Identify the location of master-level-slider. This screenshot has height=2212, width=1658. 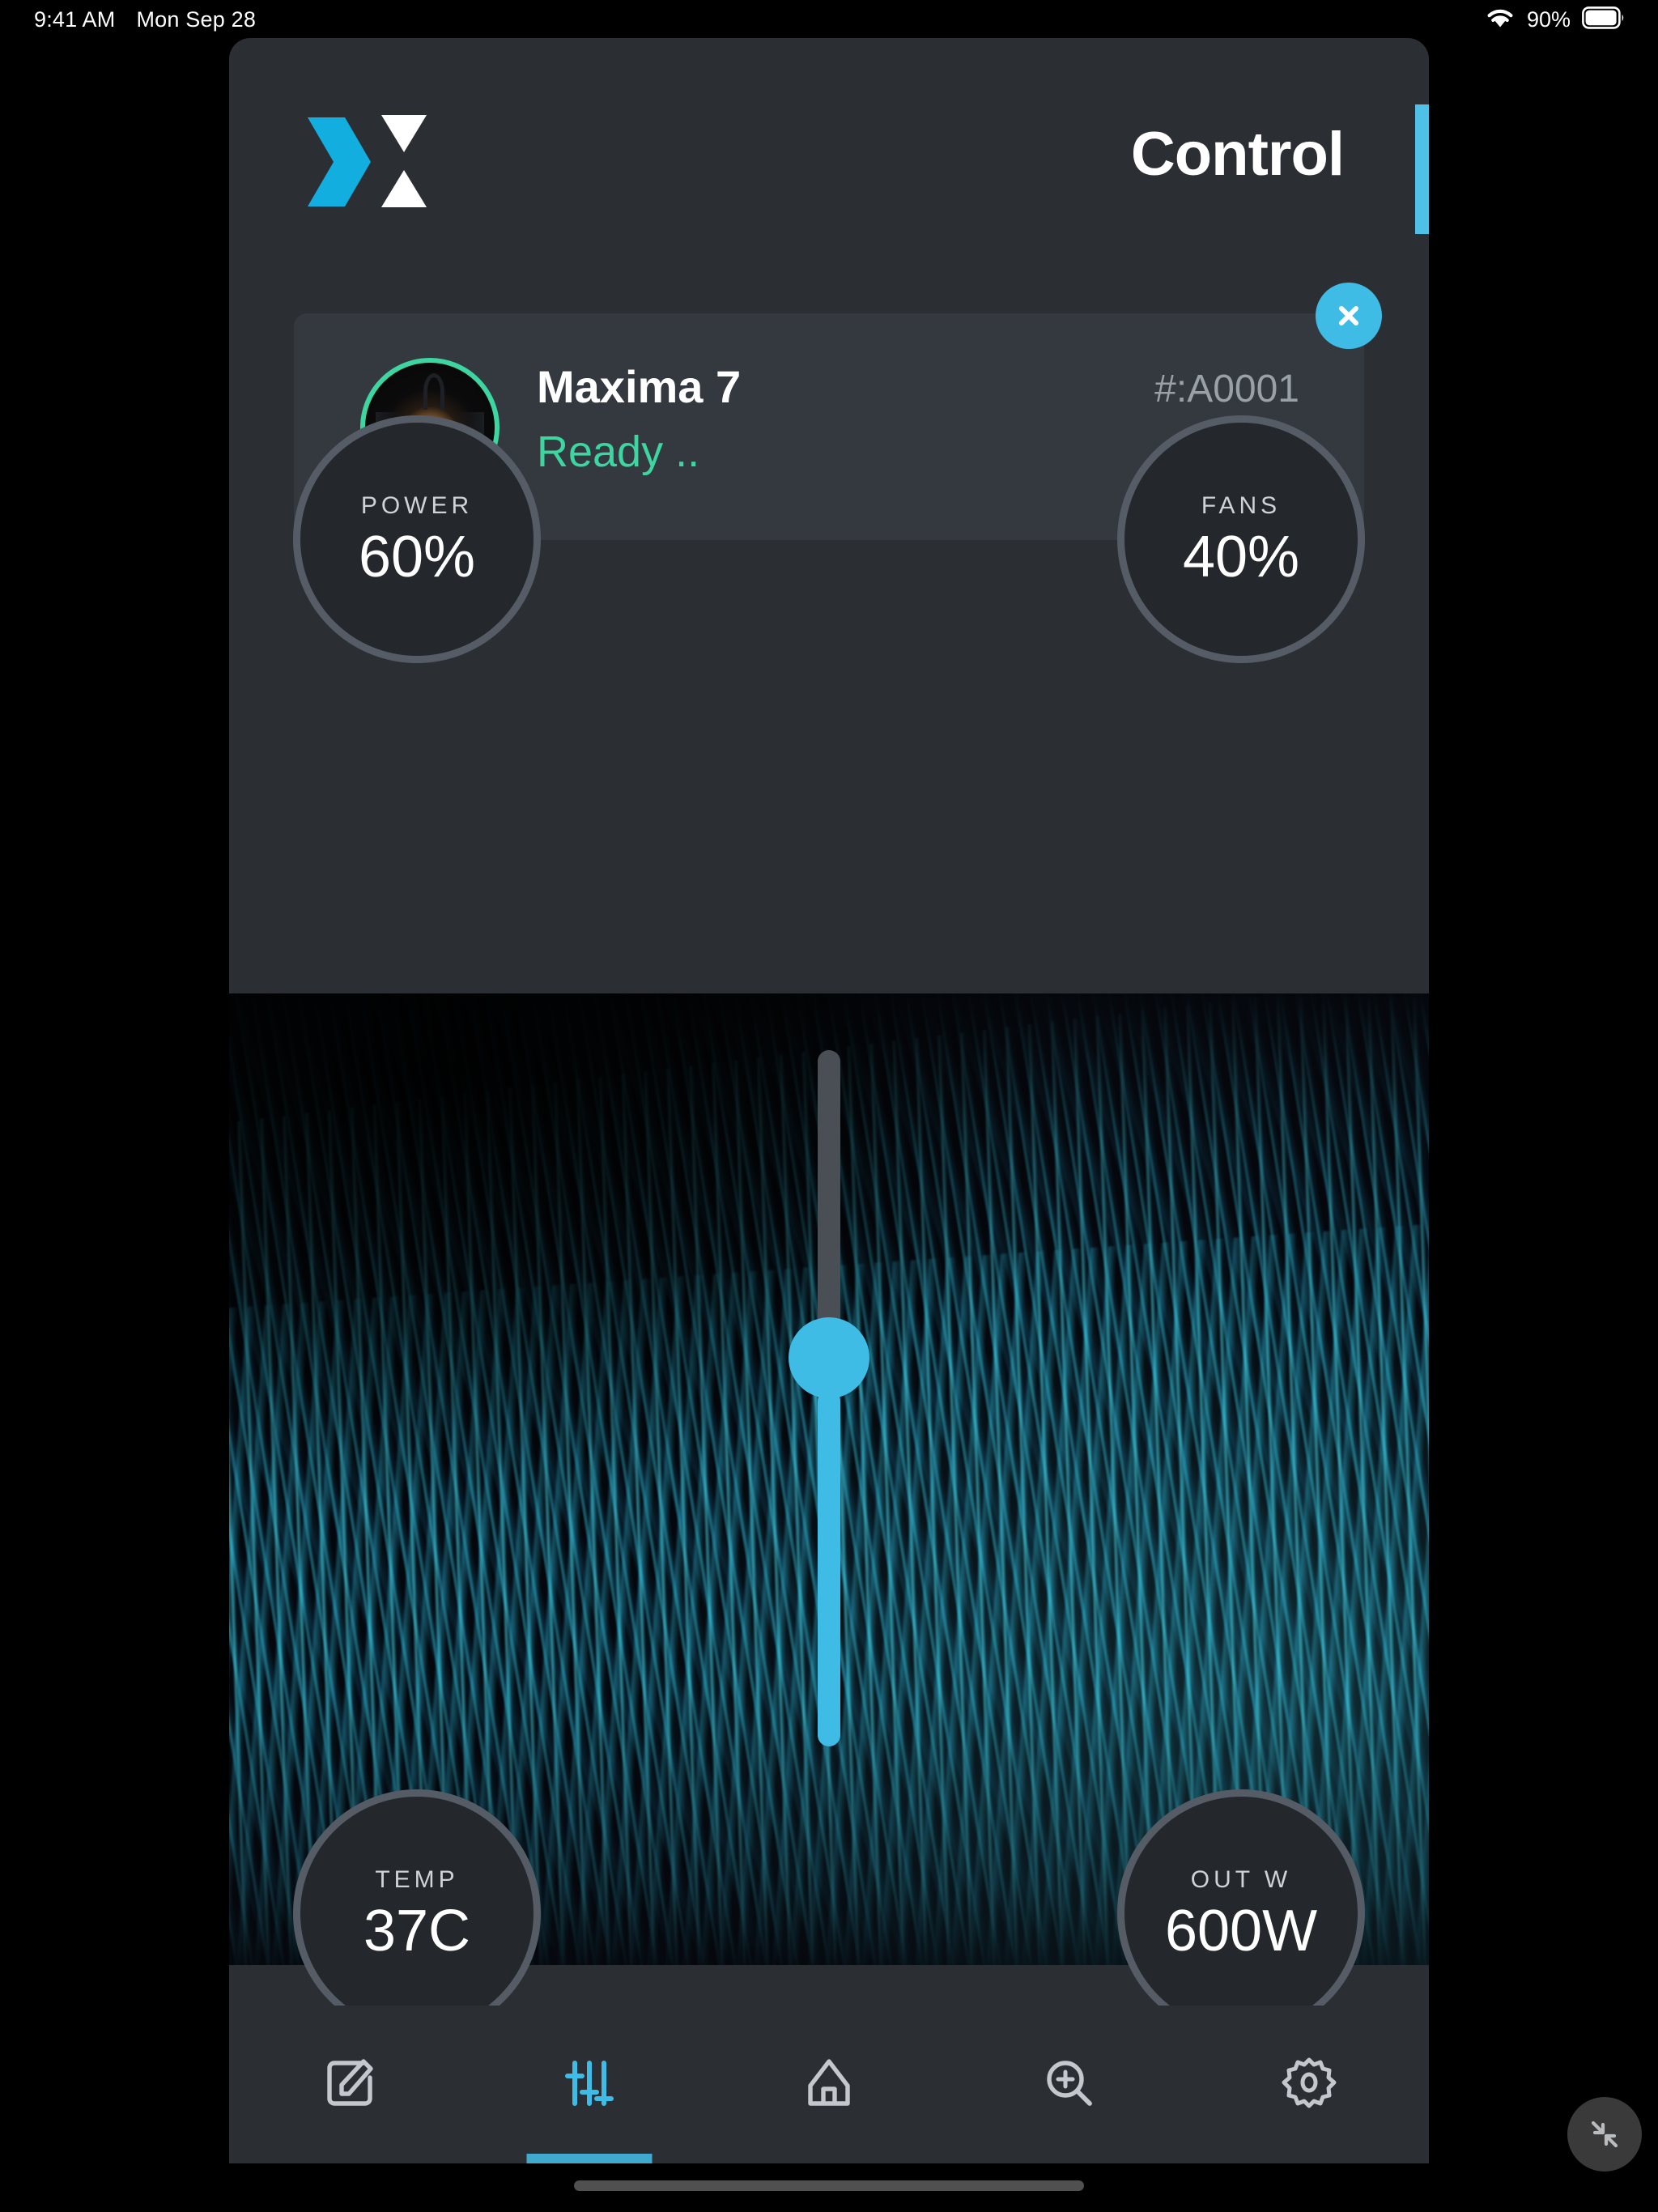
(829, 1398).